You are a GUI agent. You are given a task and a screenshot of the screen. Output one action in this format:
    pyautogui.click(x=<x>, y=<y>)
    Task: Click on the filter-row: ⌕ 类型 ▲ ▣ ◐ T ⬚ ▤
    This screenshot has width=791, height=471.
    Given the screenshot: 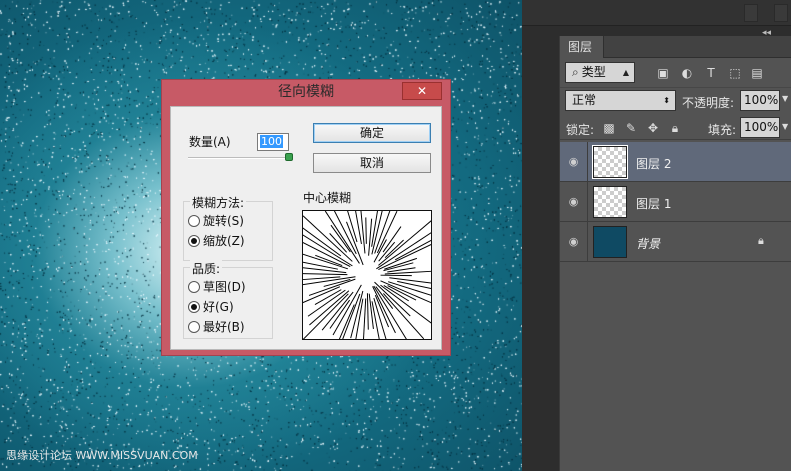 What is the action you would take?
    pyautogui.click(x=675, y=73)
    